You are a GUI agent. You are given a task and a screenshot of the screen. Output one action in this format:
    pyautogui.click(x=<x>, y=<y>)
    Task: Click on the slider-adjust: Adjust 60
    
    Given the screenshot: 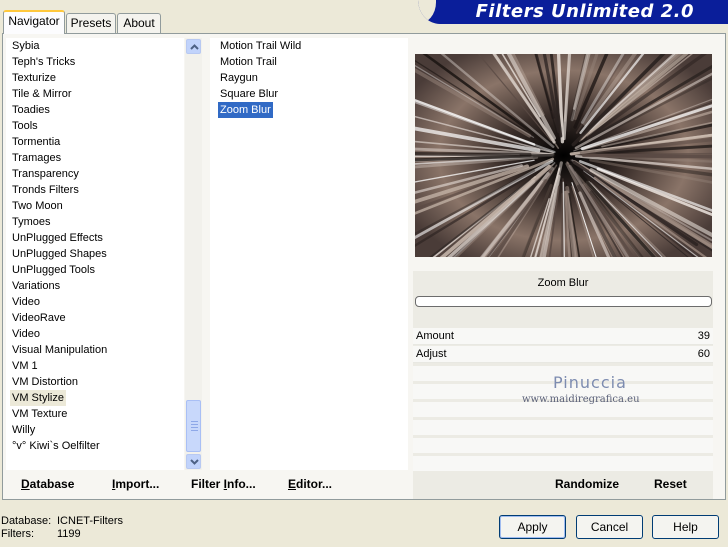 What is the action you would take?
    pyautogui.click(x=563, y=354)
    